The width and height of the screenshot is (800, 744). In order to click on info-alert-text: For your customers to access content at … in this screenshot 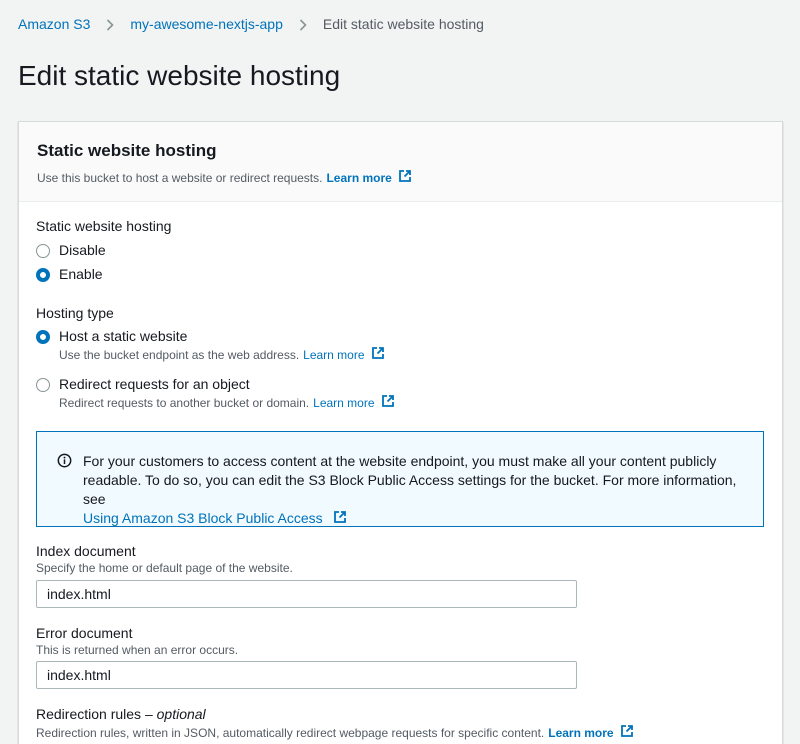, I will do `click(418, 490)`.